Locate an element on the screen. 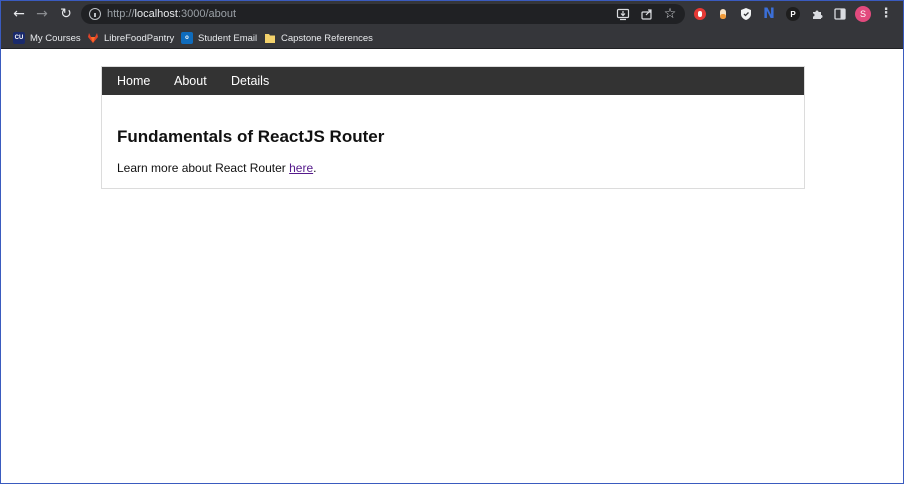 The width and height of the screenshot is (904, 484). profile-avatar: S is located at coordinates (863, 14).